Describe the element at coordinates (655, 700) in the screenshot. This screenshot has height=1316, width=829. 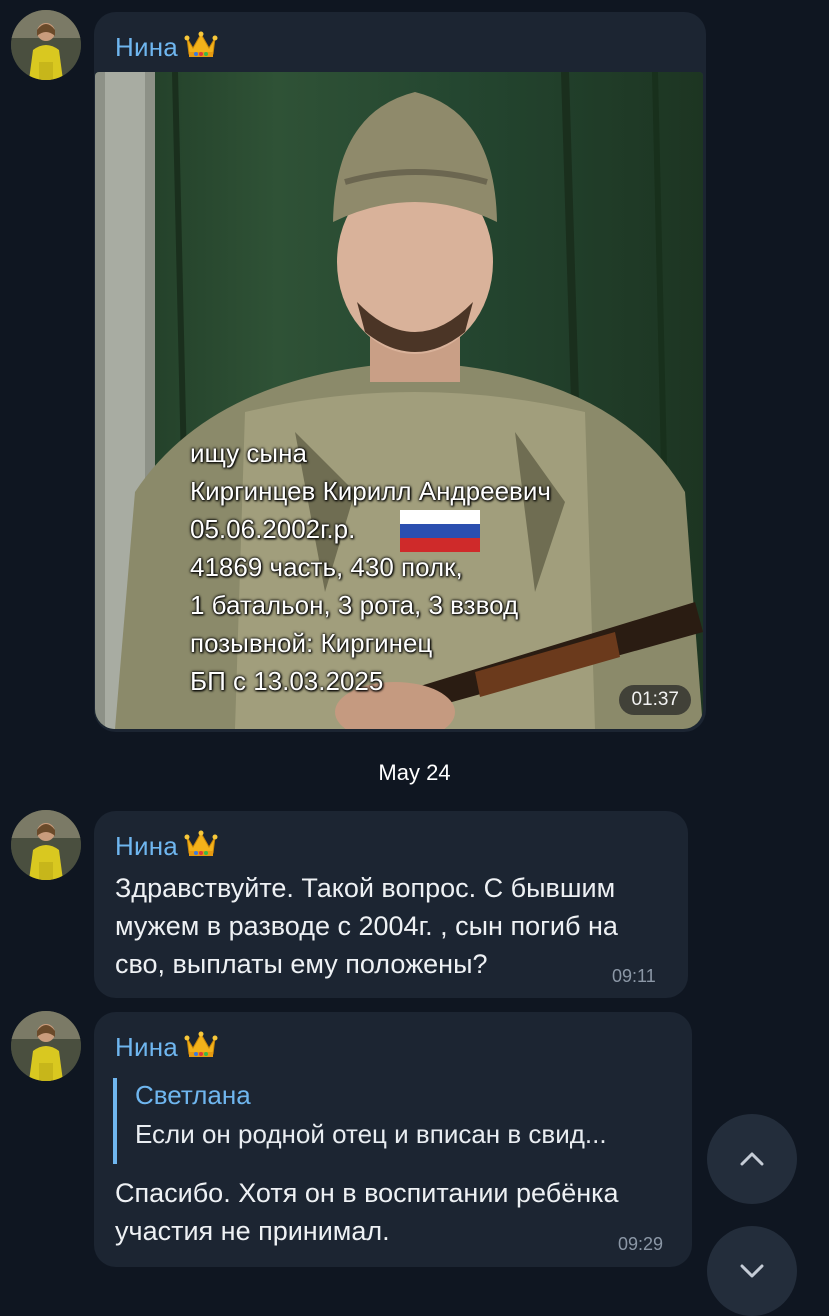
I see `video-duration-badge: 01:37` at that location.